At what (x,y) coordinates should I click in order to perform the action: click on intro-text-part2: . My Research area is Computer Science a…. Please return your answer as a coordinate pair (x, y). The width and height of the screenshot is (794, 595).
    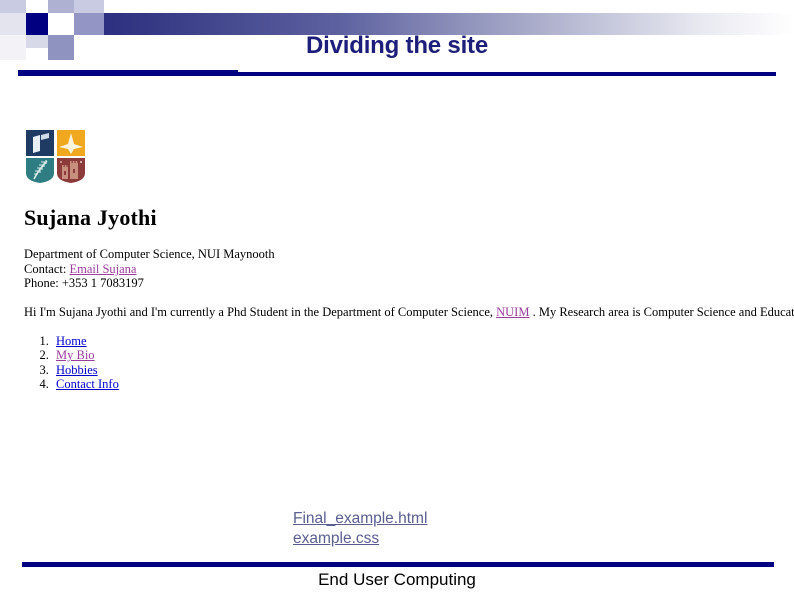
    Looking at the image, I should click on (661, 312).